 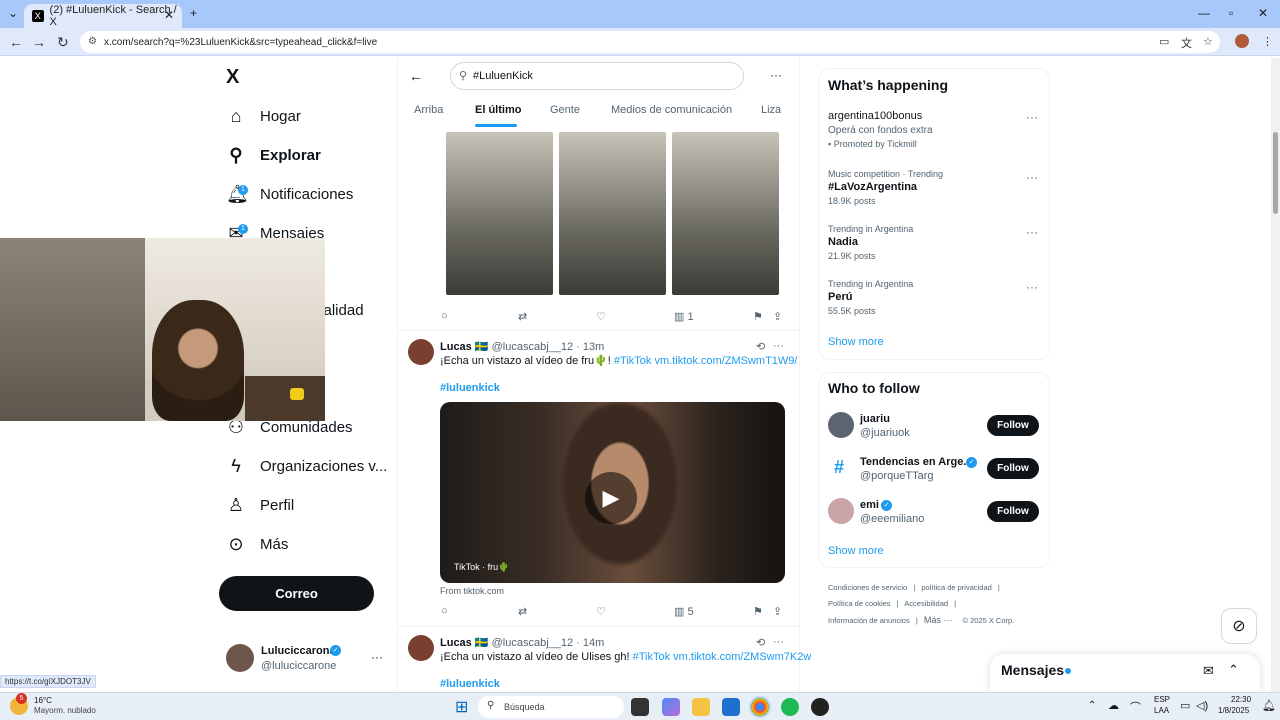 I want to click on account-menu-icon: ···, so click(x=377, y=657).